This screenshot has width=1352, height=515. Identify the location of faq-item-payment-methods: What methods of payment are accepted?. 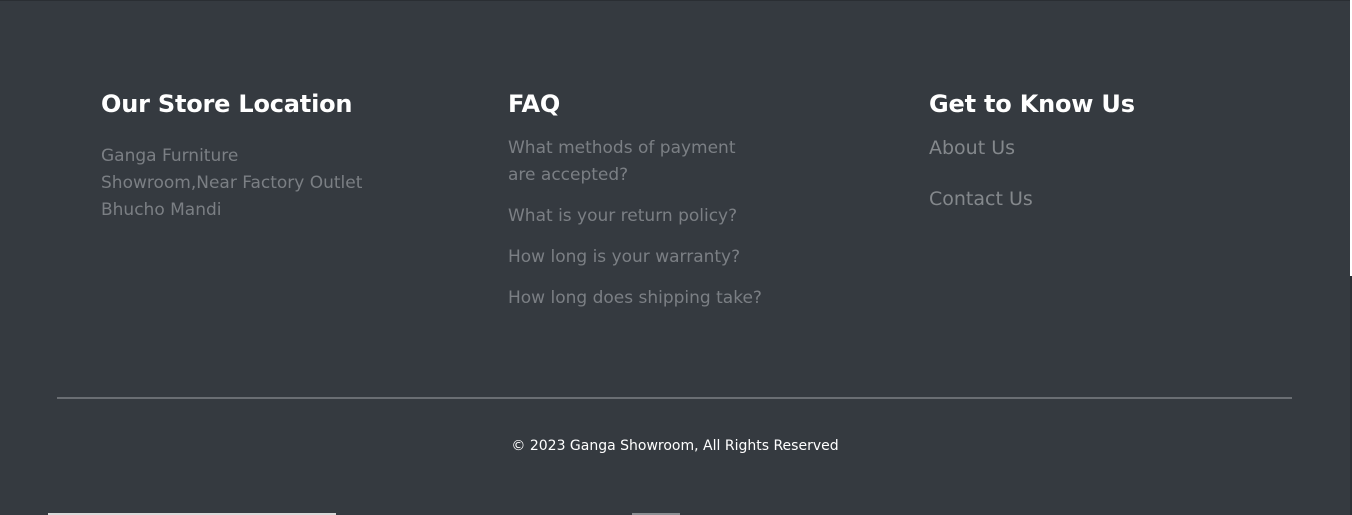
(638, 162).